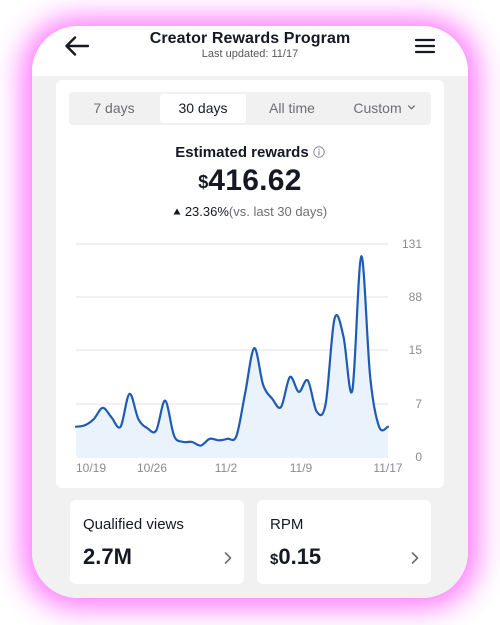  I want to click on rpm-label: RPM, so click(287, 524).